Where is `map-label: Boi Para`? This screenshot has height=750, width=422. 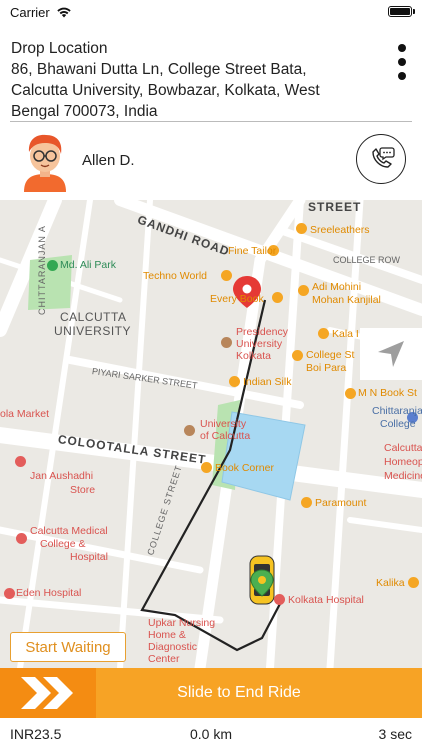
map-label: Boi Para is located at coordinates (326, 368).